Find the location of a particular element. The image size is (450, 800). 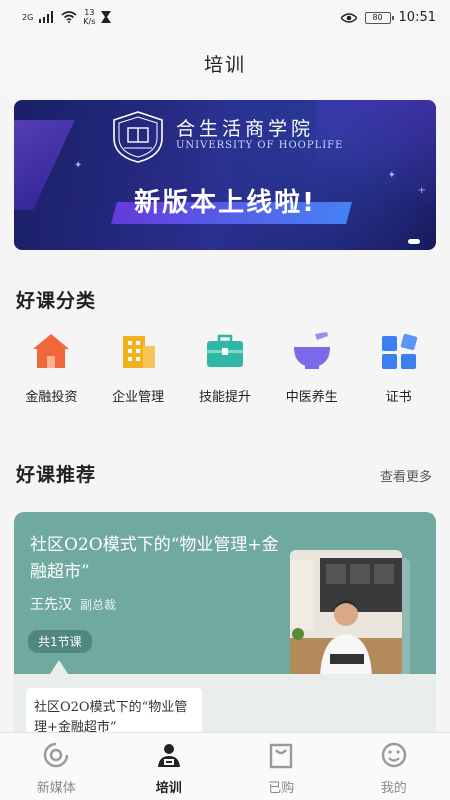

category-item-tcm: 中医养生 is located at coordinates (312, 367).